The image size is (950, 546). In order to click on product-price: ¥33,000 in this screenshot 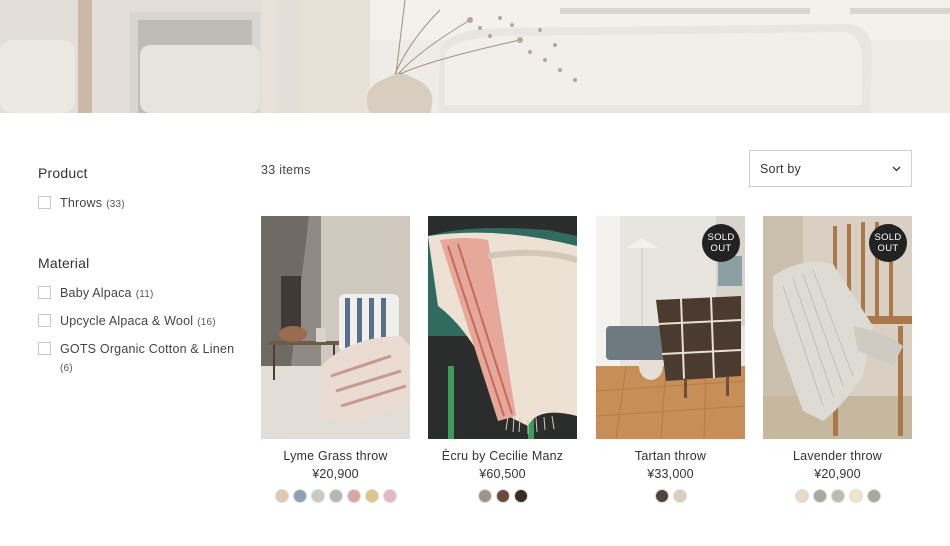, I will do `click(670, 474)`.